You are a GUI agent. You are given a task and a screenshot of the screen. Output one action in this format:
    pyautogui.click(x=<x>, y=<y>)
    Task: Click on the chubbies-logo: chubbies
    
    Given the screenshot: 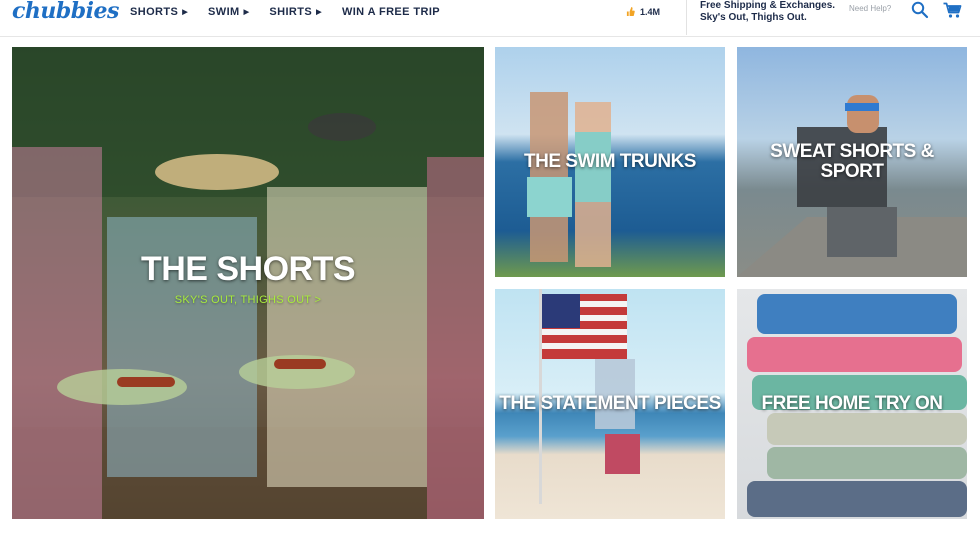 What is the action you would take?
    pyautogui.click(x=65, y=12)
    